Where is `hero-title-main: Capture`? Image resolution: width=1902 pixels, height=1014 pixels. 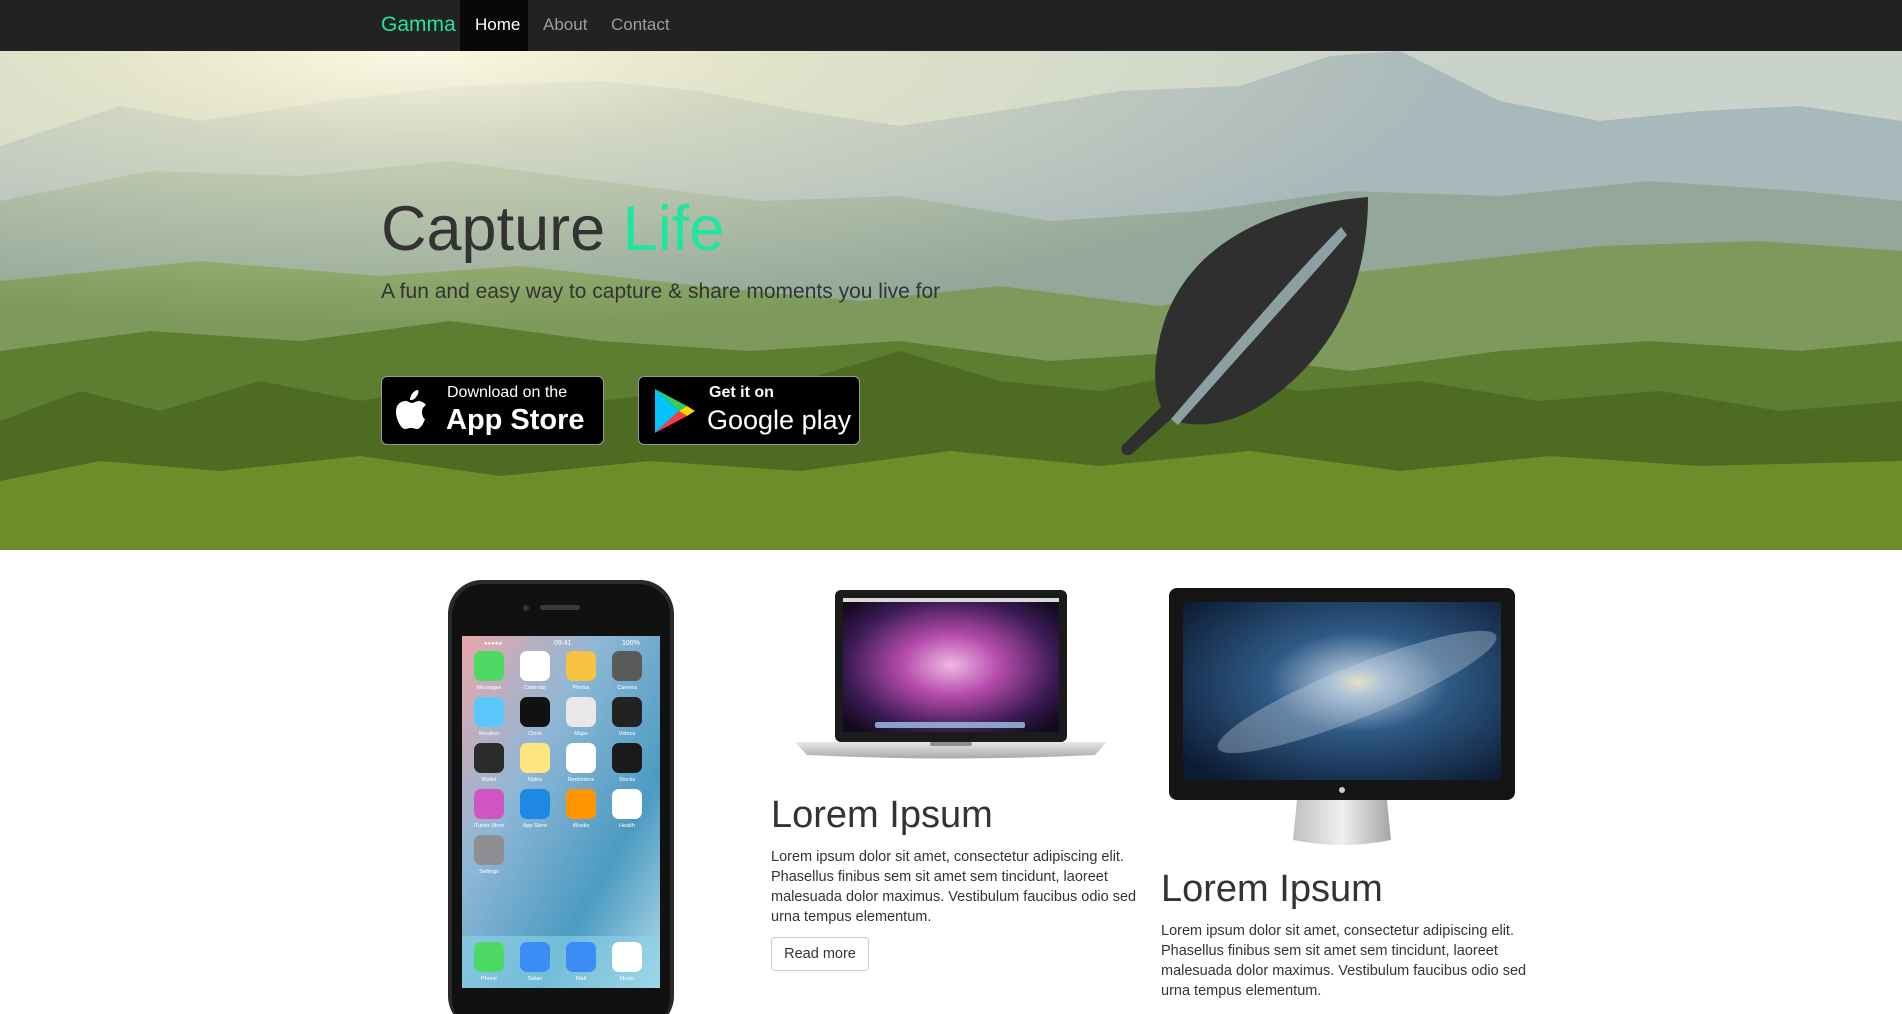 hero-title-main: Capture is located at coordinates (493, 229).